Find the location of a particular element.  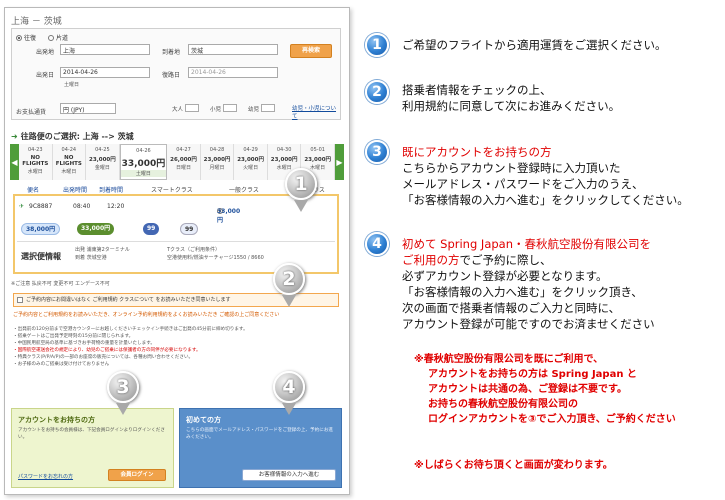

adult-select: 大人 is located at coordinates (186, 108).